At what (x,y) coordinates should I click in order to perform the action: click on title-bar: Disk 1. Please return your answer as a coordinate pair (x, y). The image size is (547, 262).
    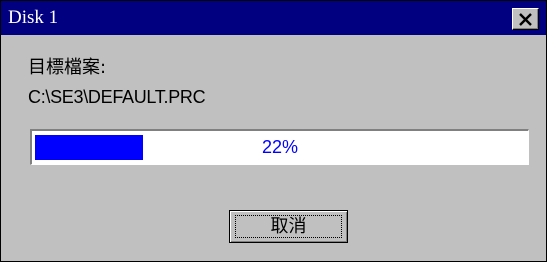
    Looking at the image, I should click on (273, 18).